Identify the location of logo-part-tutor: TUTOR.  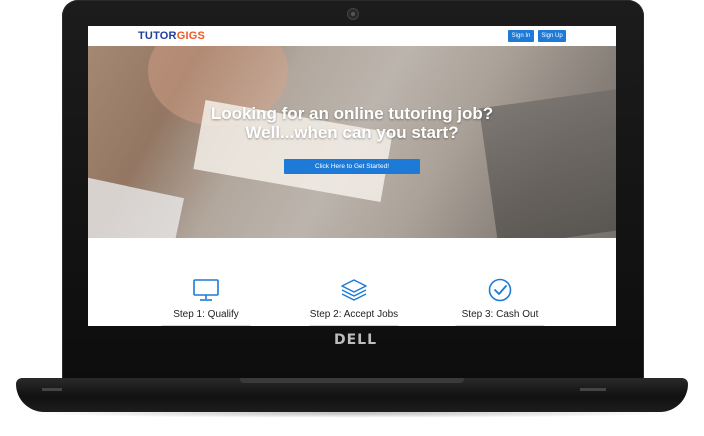
(157, 36).